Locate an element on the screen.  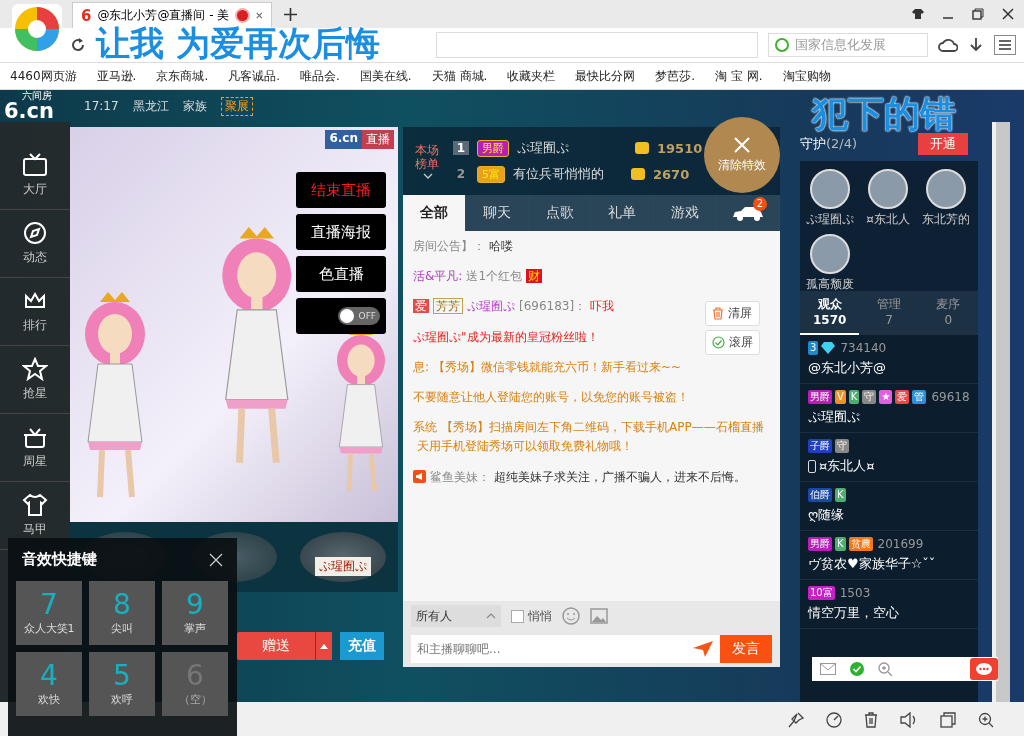
bookmark-link: 淘宝购物 is located at coordinates (806, 76).